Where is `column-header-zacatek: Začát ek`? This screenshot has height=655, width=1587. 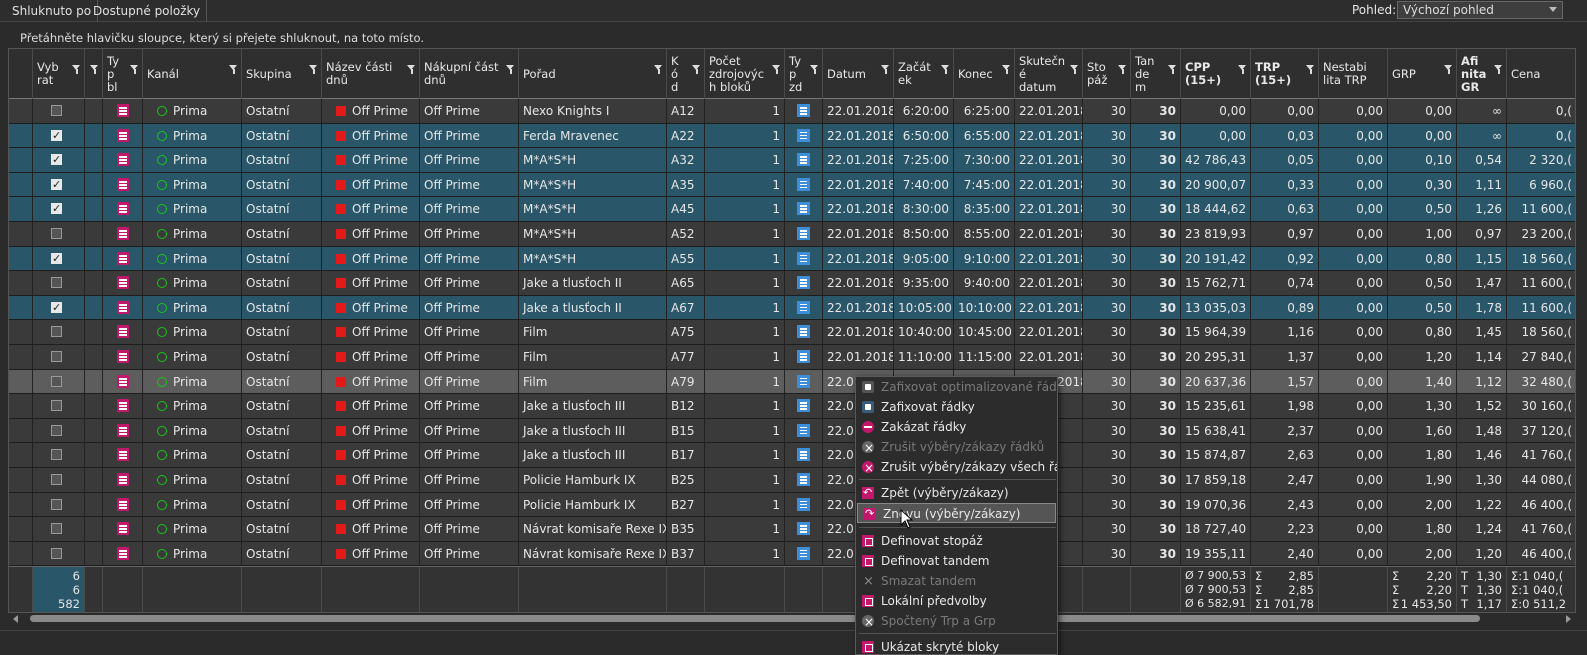 column-header-zacatek: Začát ek is located at coordinates (924, 74).